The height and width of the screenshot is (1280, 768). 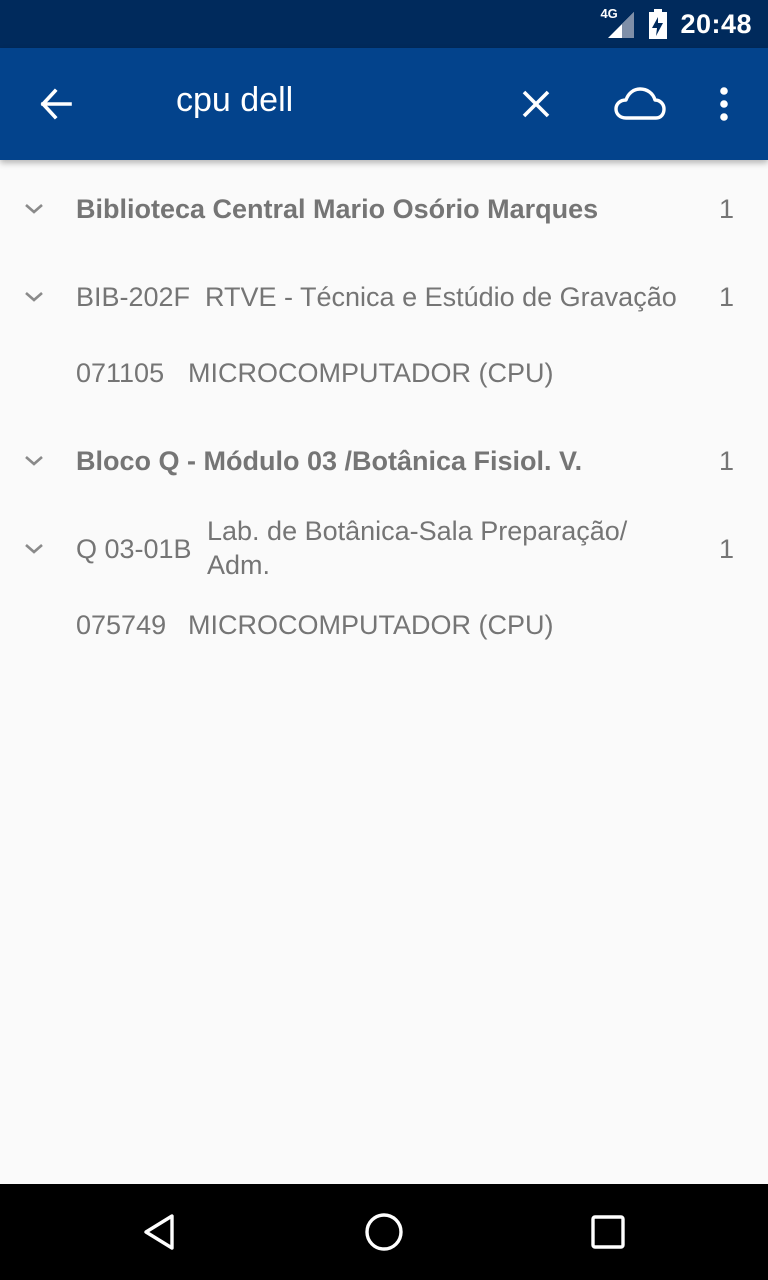 I want to click on app-bar: cpu dell, so click(x=384, y=104).